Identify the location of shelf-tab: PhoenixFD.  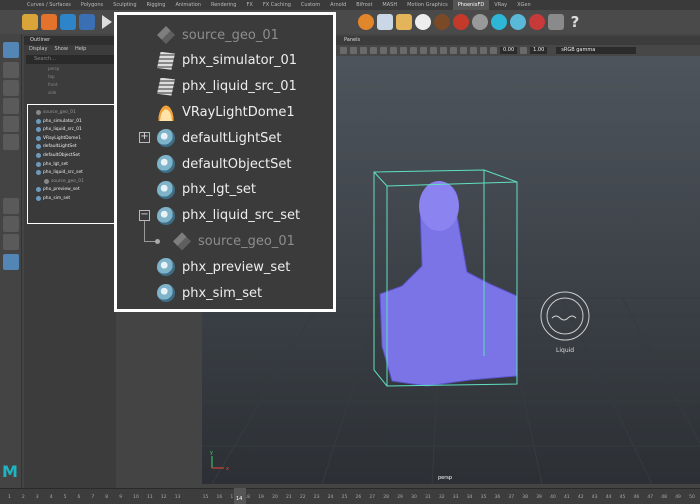
(471, 5).